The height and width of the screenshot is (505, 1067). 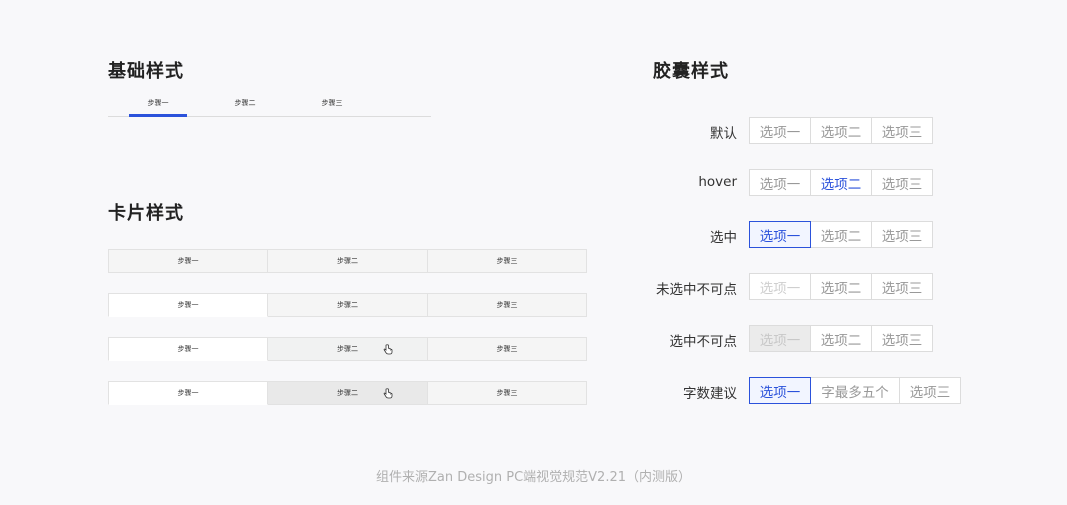 I want to click on capsule-group-selected-disabled: 选项一 选项二 选项三, so click(x=841, y=338).